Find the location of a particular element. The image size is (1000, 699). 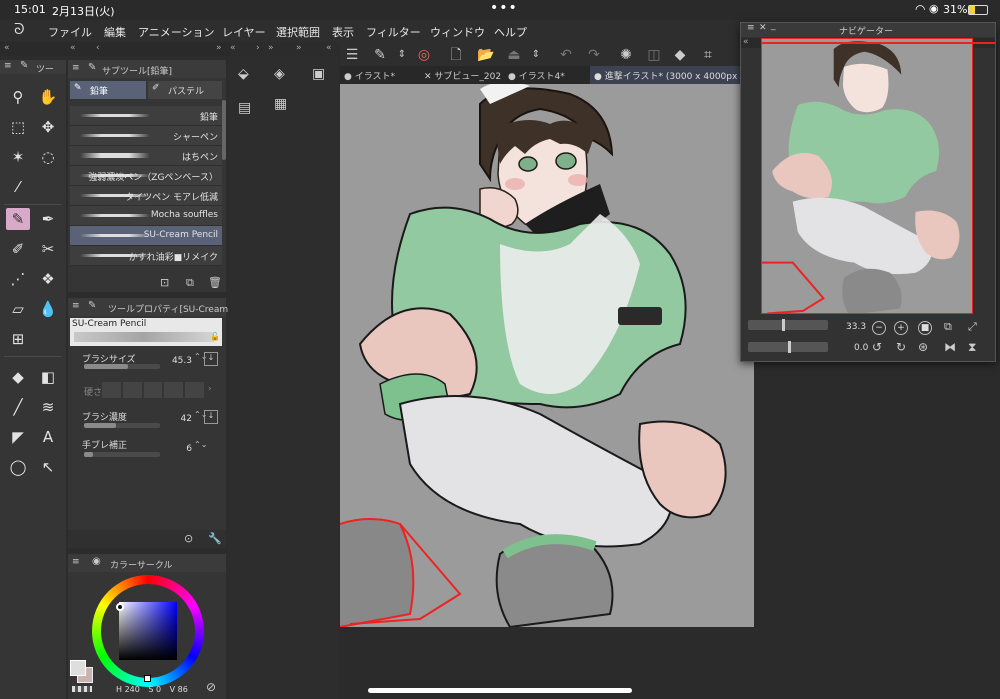

navigator-titlebar: ≡ ✕ _ ナビゲーター is located at coordinates (868, 29).